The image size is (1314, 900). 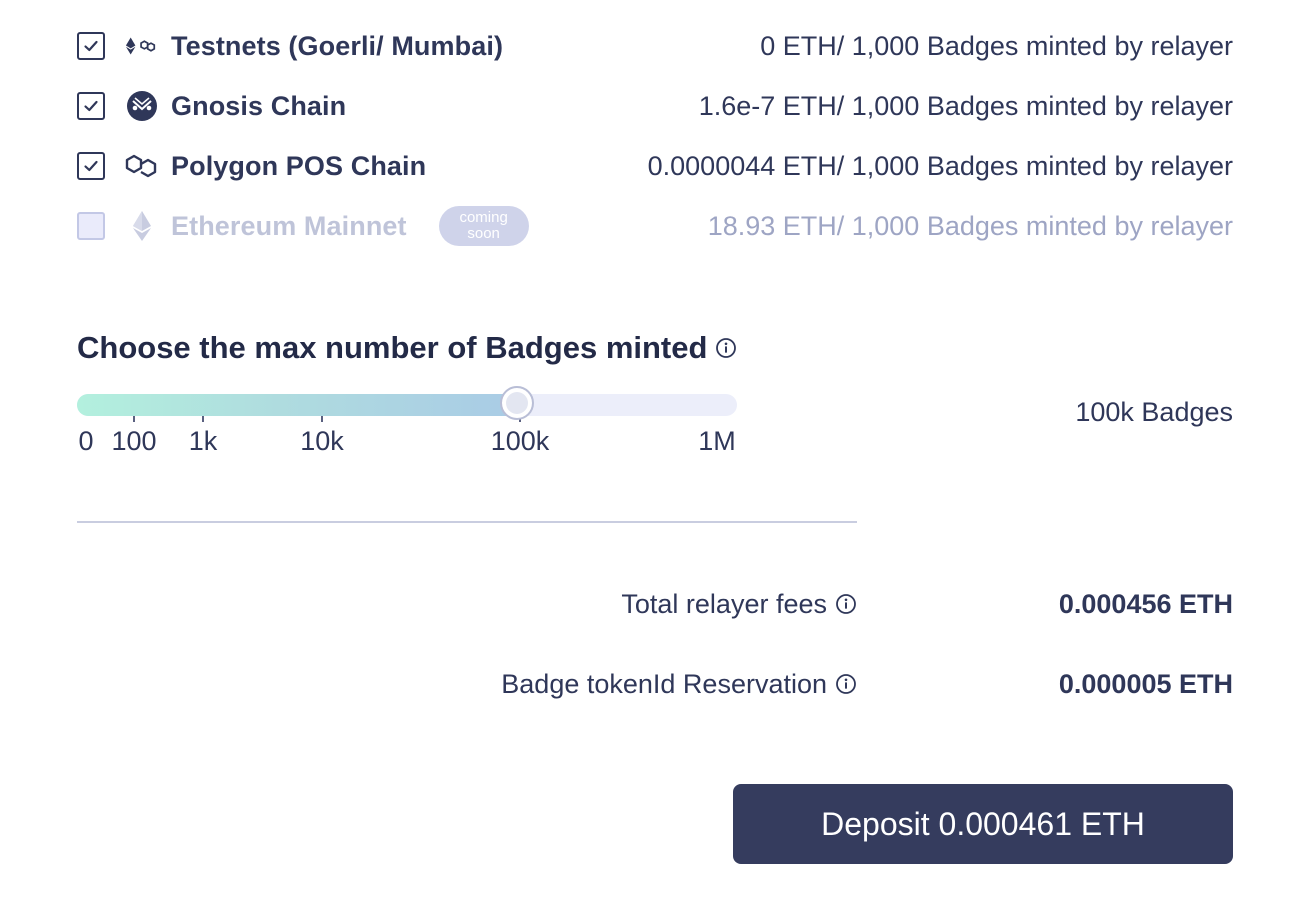 What do you see at coordinates (259, 105) in the screenshot?
I see `network-name: Gnosis Chain` at bounding box center [259, 105].